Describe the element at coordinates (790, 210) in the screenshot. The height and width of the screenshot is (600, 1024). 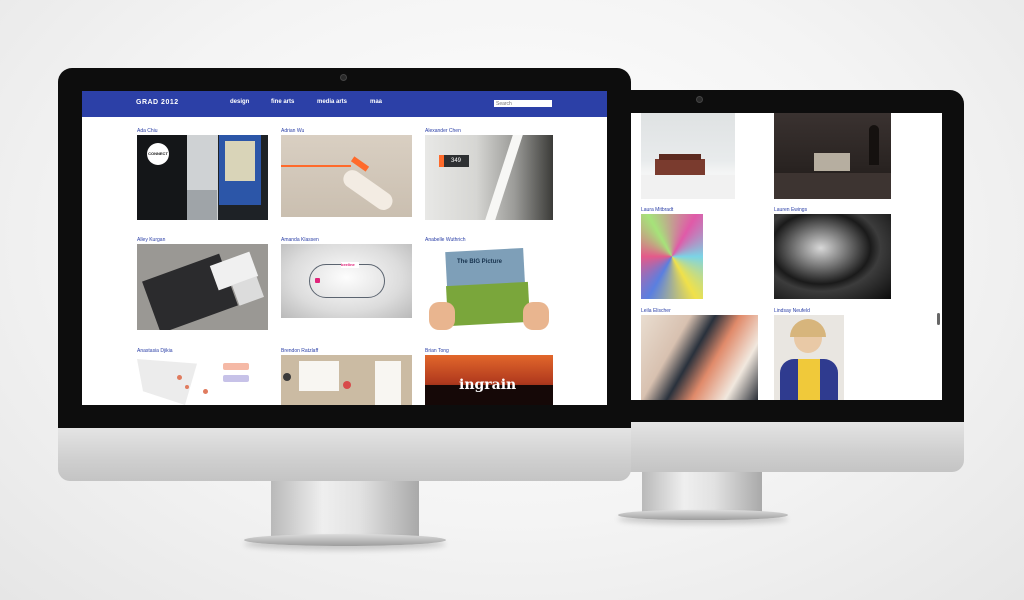
I see `student-name: Lauren Ewings` at that location.